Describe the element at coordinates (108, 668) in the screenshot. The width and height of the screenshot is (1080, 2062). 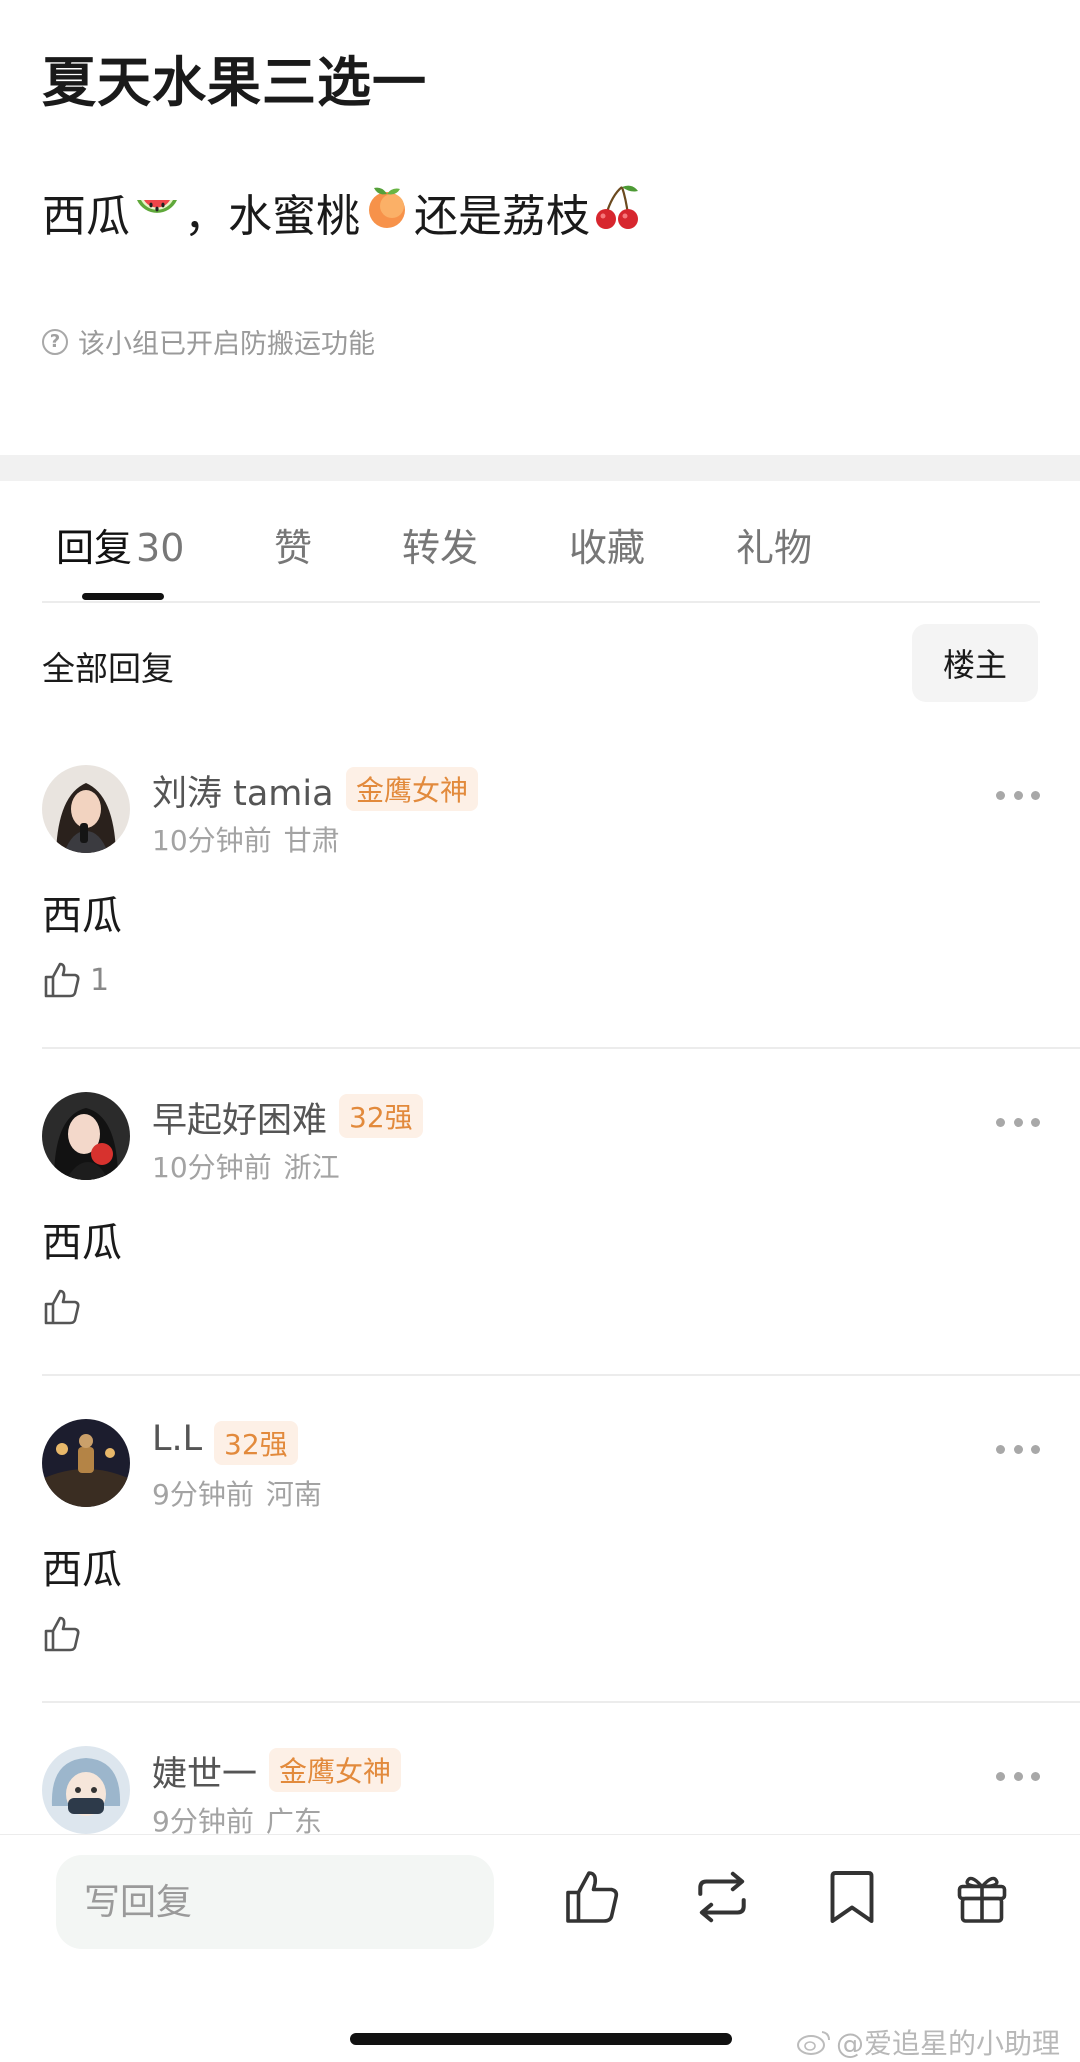
I see `all-replies-title: 全部回复` at that location.